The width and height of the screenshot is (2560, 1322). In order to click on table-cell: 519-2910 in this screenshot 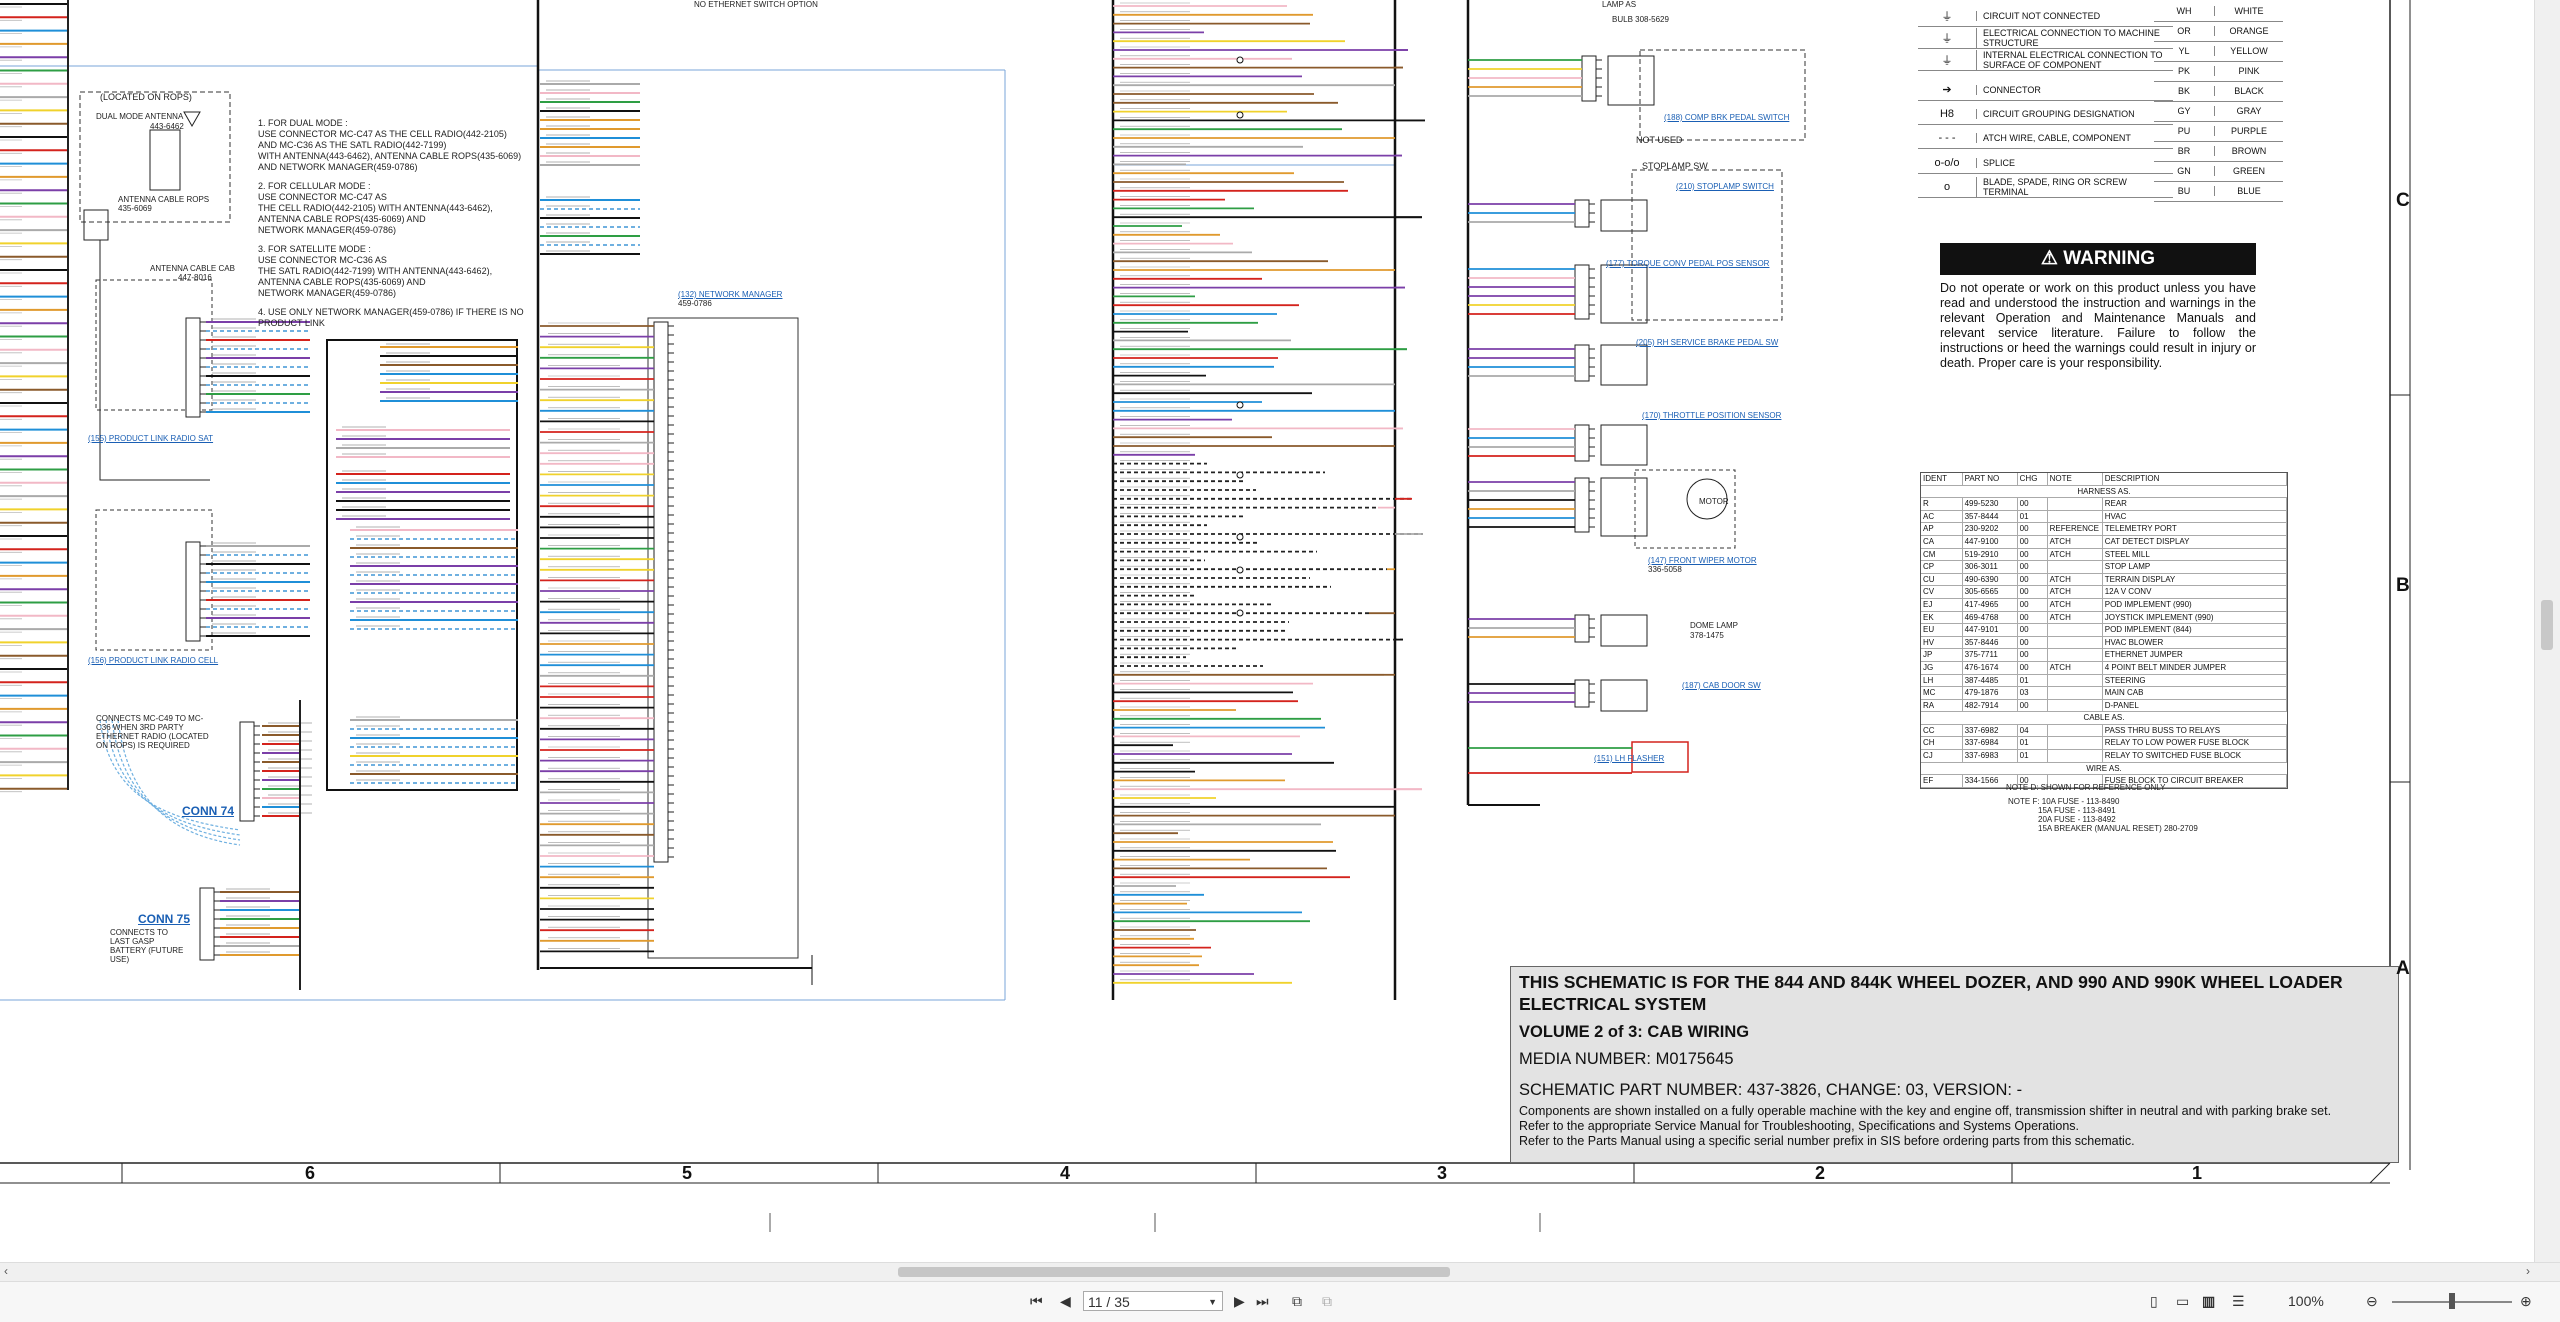, I will do `click(1990, 554)`.